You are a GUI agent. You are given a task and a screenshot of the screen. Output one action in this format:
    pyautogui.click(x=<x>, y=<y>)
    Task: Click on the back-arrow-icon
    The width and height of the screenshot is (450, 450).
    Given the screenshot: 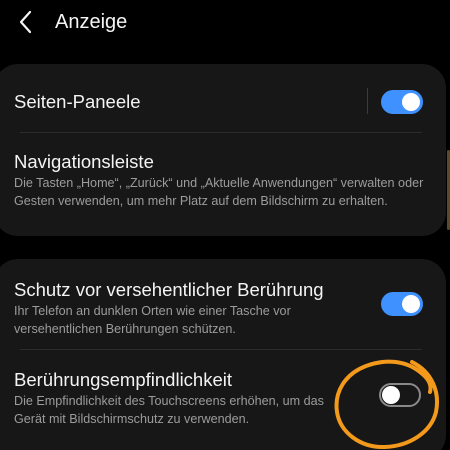 What is the action you would take?
    pyautogui.click(x=27, y=22)
    